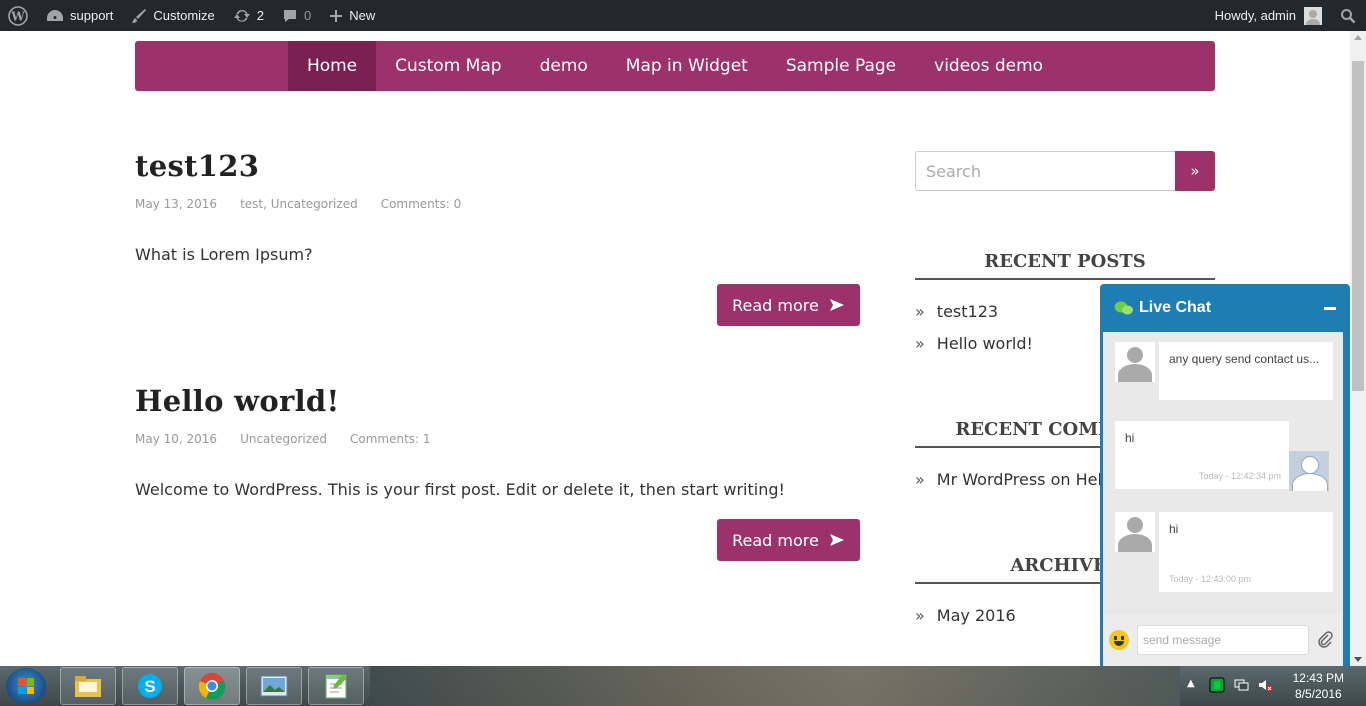 Image resolution: width=1366 pixels, height=706 pixels. Describe the element at coordinates (184, 15) in the screenshot. I see `customize-label: Customize` at that location.